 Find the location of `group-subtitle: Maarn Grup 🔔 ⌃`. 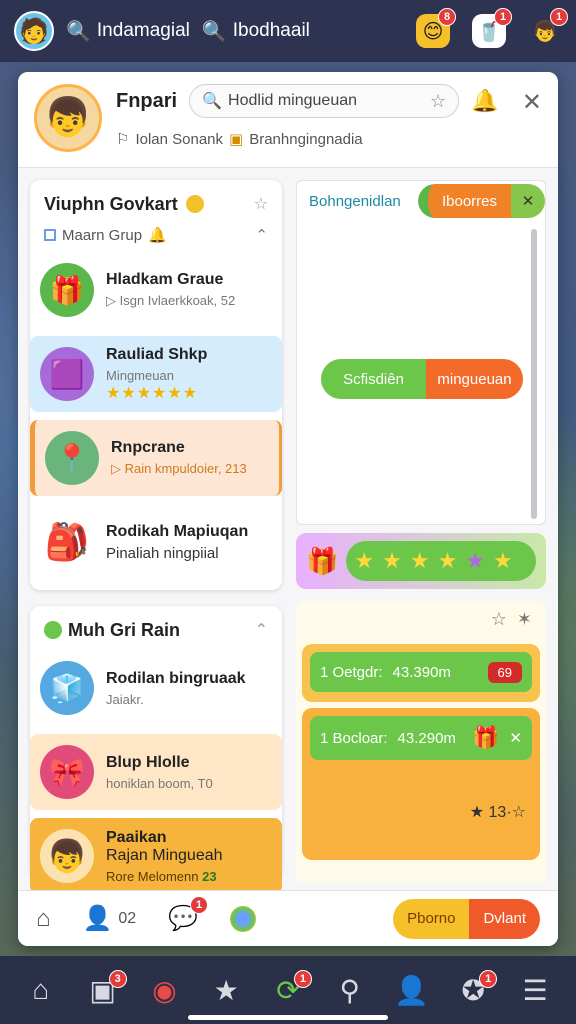

group-subtitle: Maarn Grup 🔔 ⌃ is located at coordinates (156, 235).